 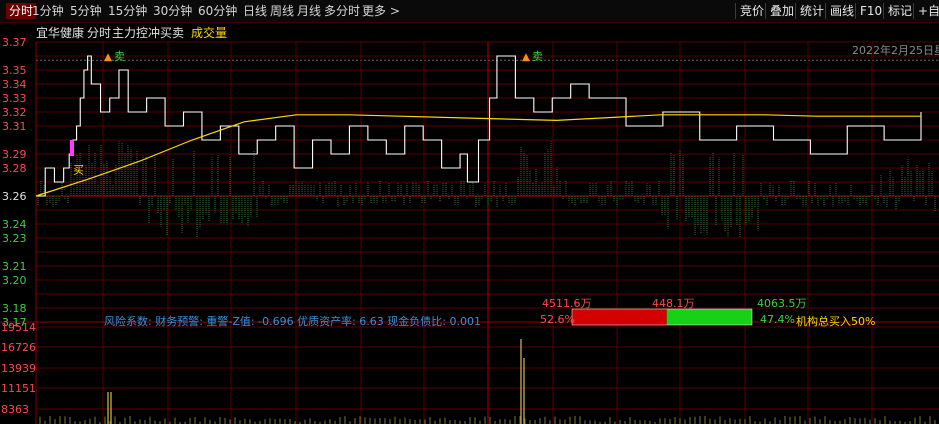 What do you see at coordinates (14, 238) in the screenshot?
I see `price-axis-label: 3.23` at bounding box center [14, 238].